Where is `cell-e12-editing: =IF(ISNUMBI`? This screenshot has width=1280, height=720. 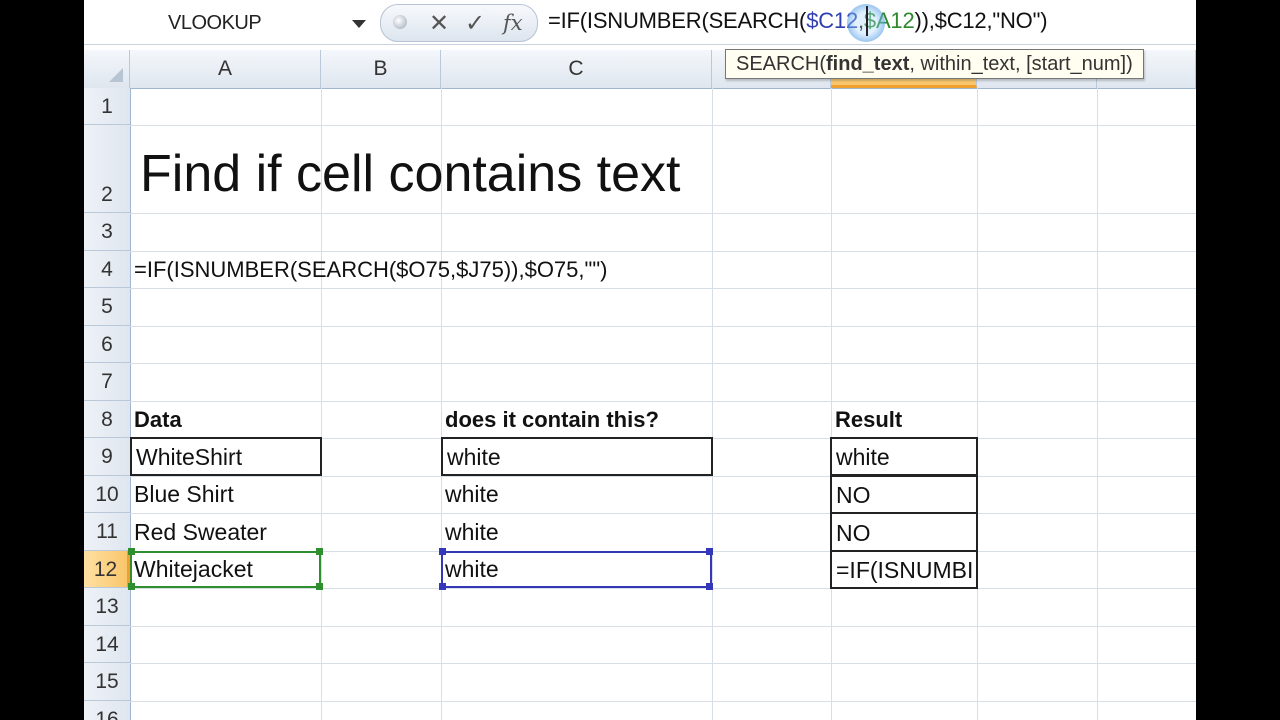 cell-e12-editing: =IF(ISNUMBI is located at coordinates (904, 569).